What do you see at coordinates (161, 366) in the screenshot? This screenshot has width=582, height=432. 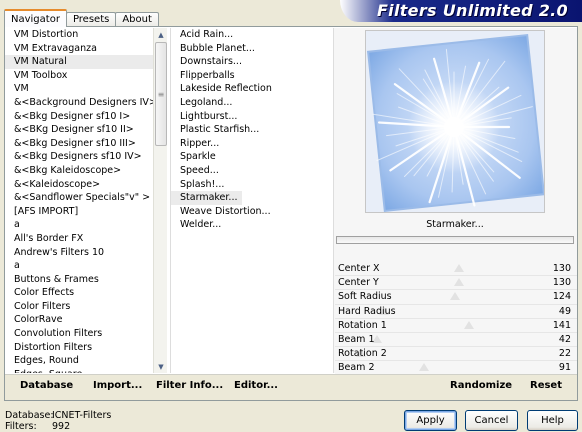 I see `scroll-down-arrow-icon: ▼` at bounding box center [161, 366].